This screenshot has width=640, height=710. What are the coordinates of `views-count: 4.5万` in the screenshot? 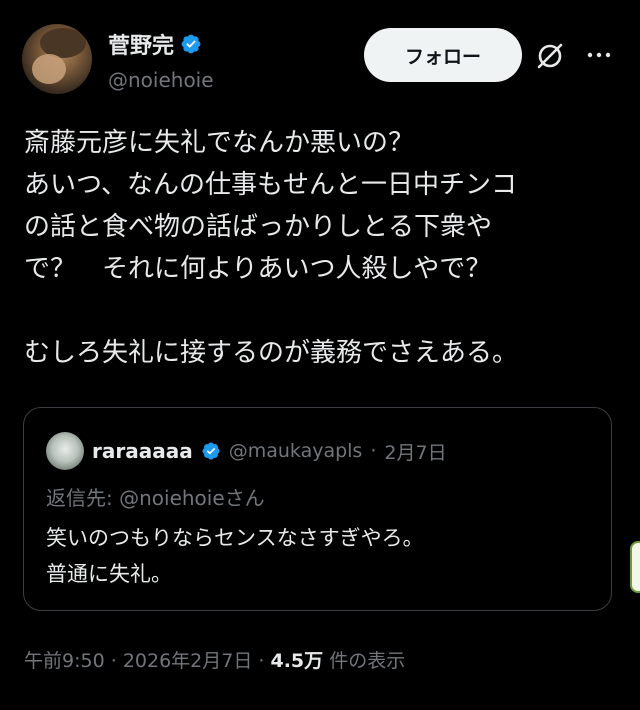 It's located at (296, 661).